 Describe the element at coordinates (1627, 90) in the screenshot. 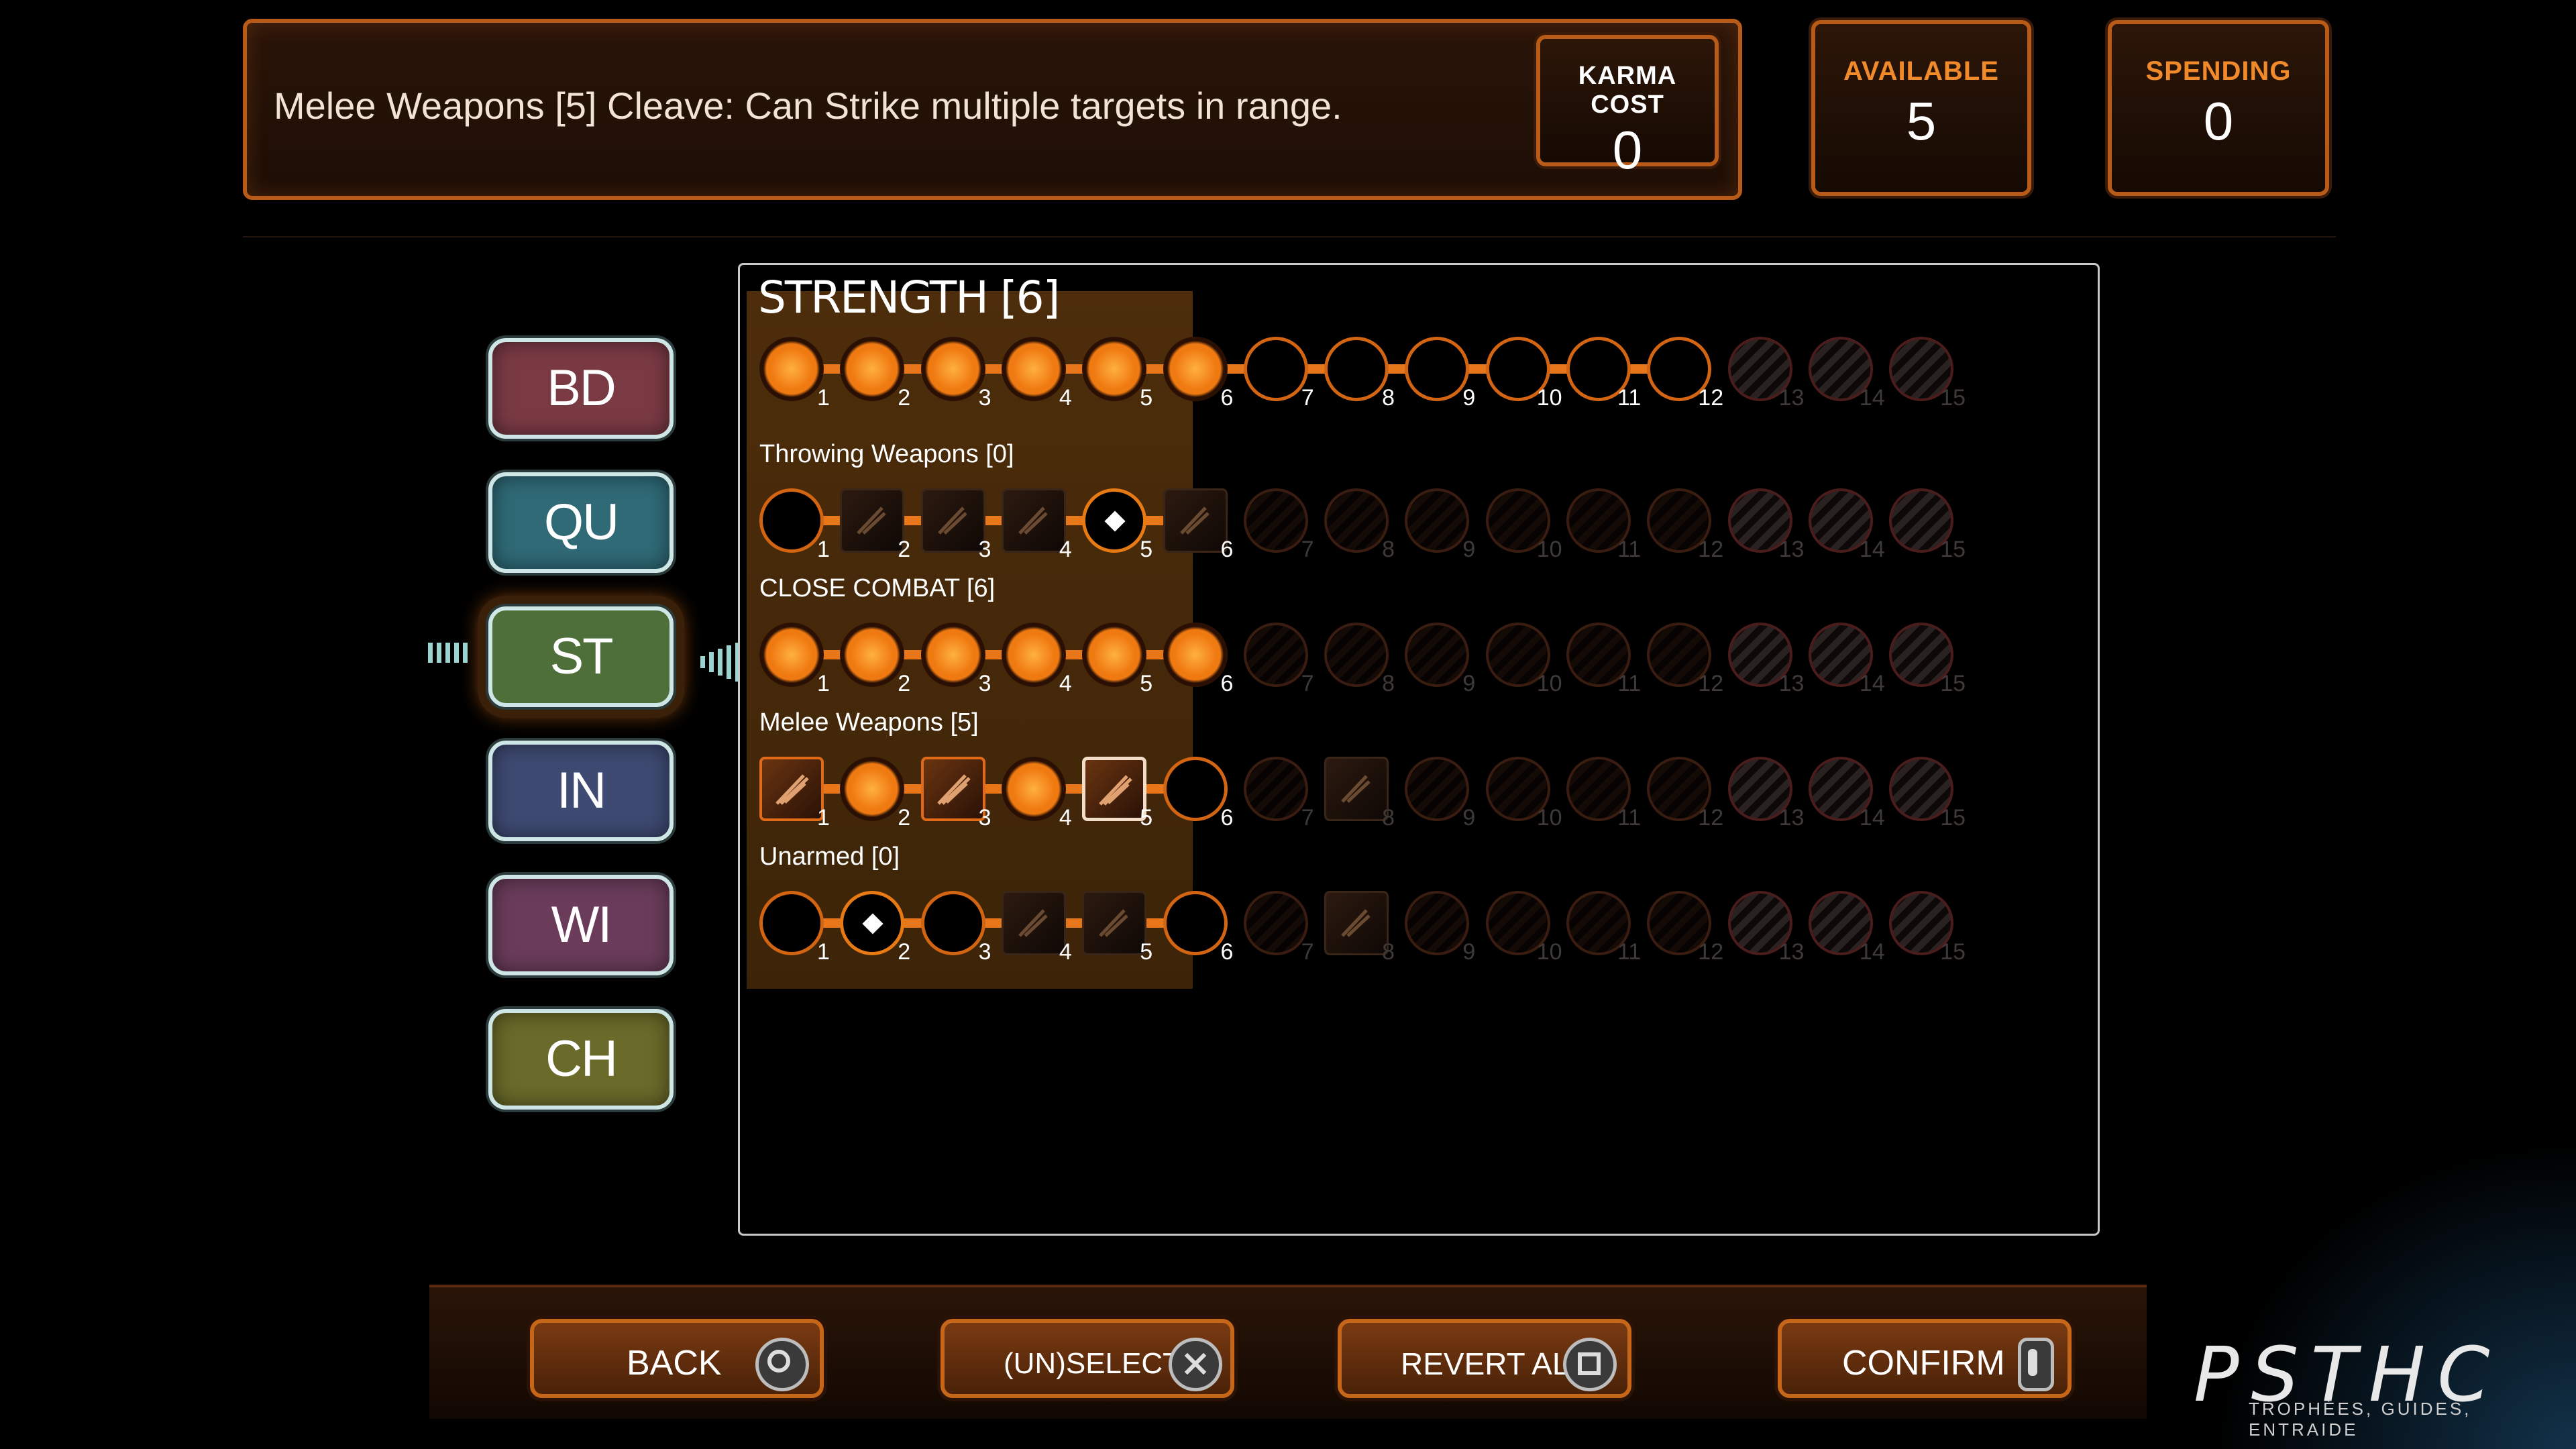

I see `karma-cost-label: KARMA COST` at that location.